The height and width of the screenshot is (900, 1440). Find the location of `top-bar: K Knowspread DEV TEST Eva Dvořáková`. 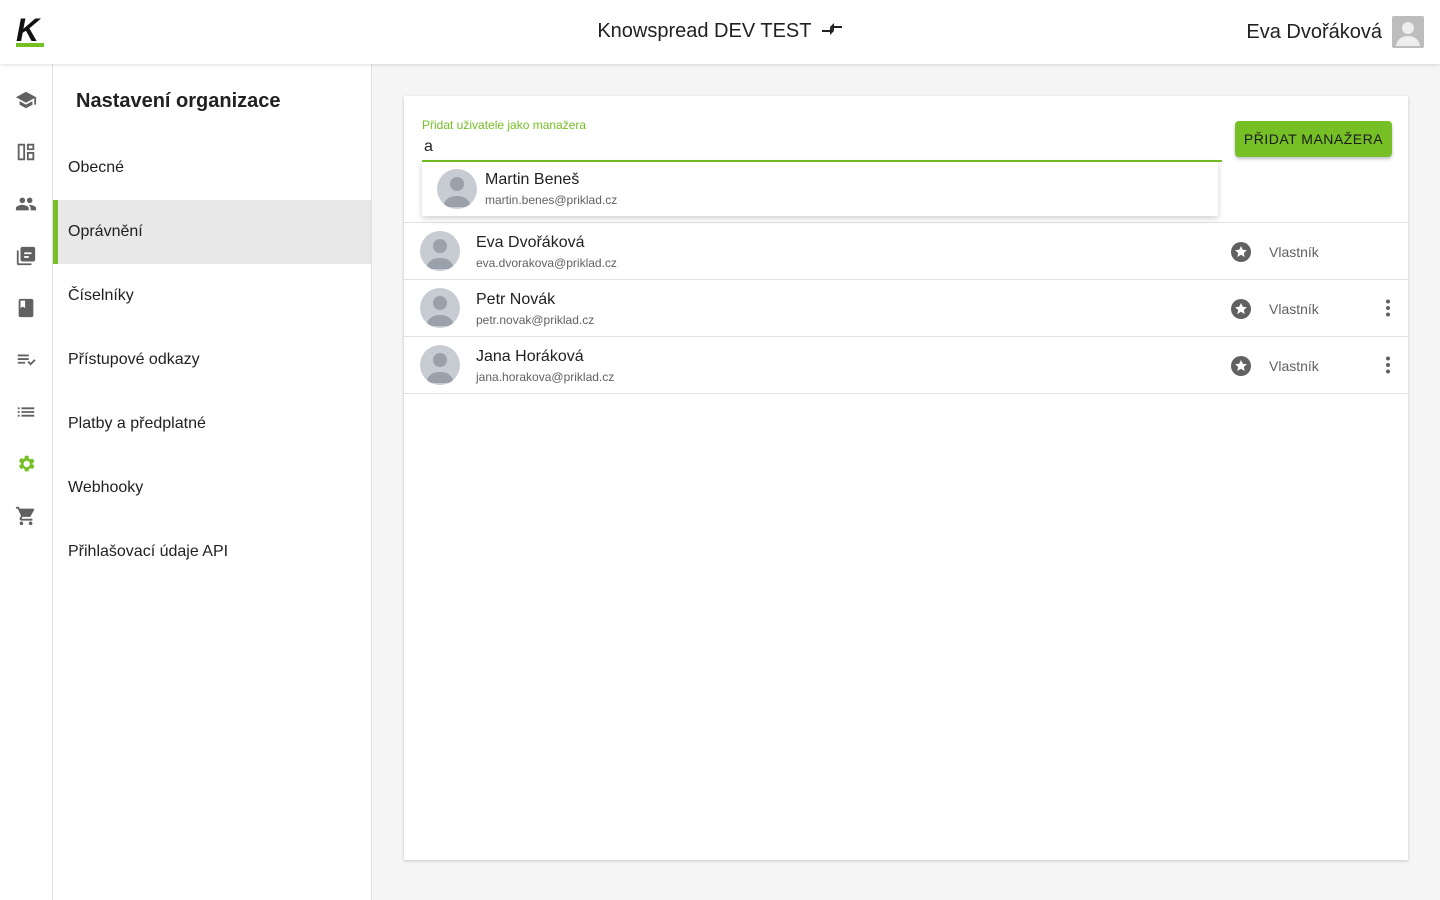

top-bar: K Knowspread DEV TEST Eva Dvořáková is located at coordinates (720, 32).